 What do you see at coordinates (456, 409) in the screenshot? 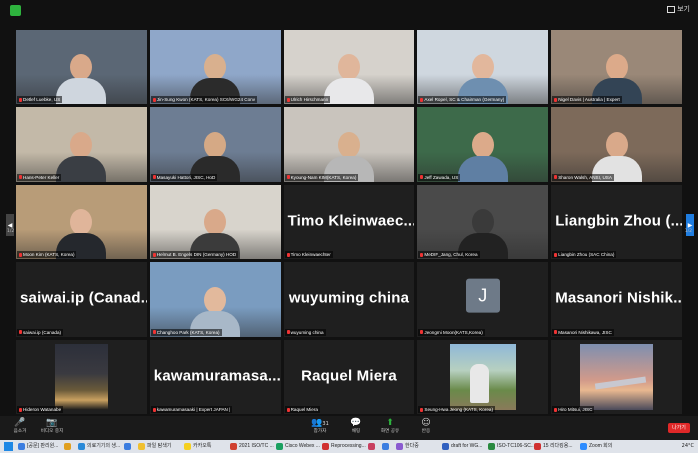
I see `participant-name-label: Seung-Hwa Jeong (KATS, Korea)` at bounding box center [456, 409].